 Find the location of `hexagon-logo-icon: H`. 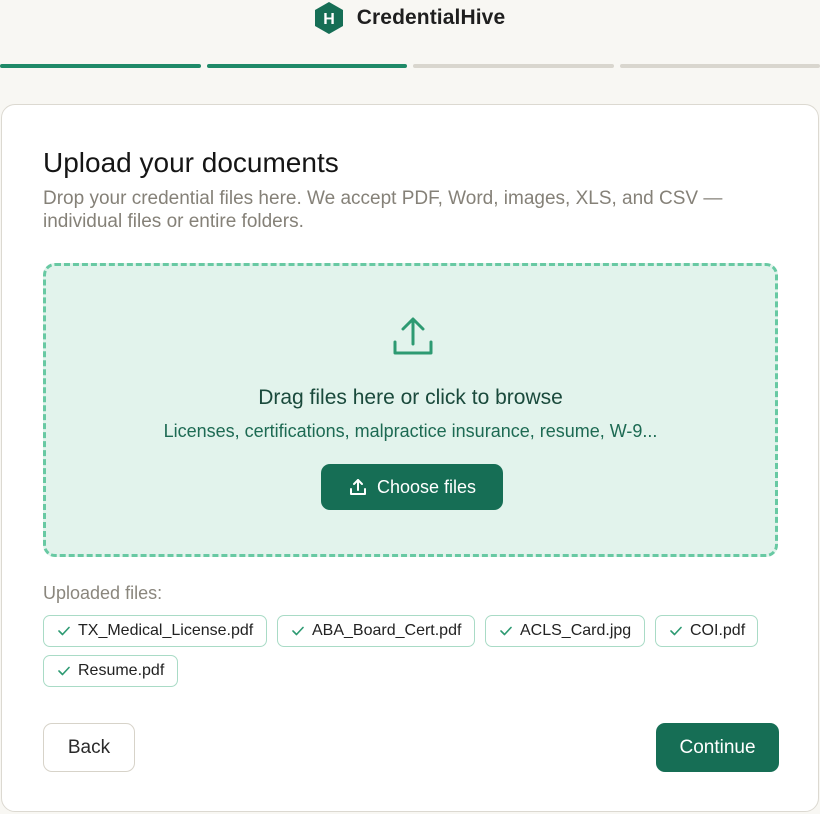

hexagon-logo-icon: H is located at coordinates (328, 18).